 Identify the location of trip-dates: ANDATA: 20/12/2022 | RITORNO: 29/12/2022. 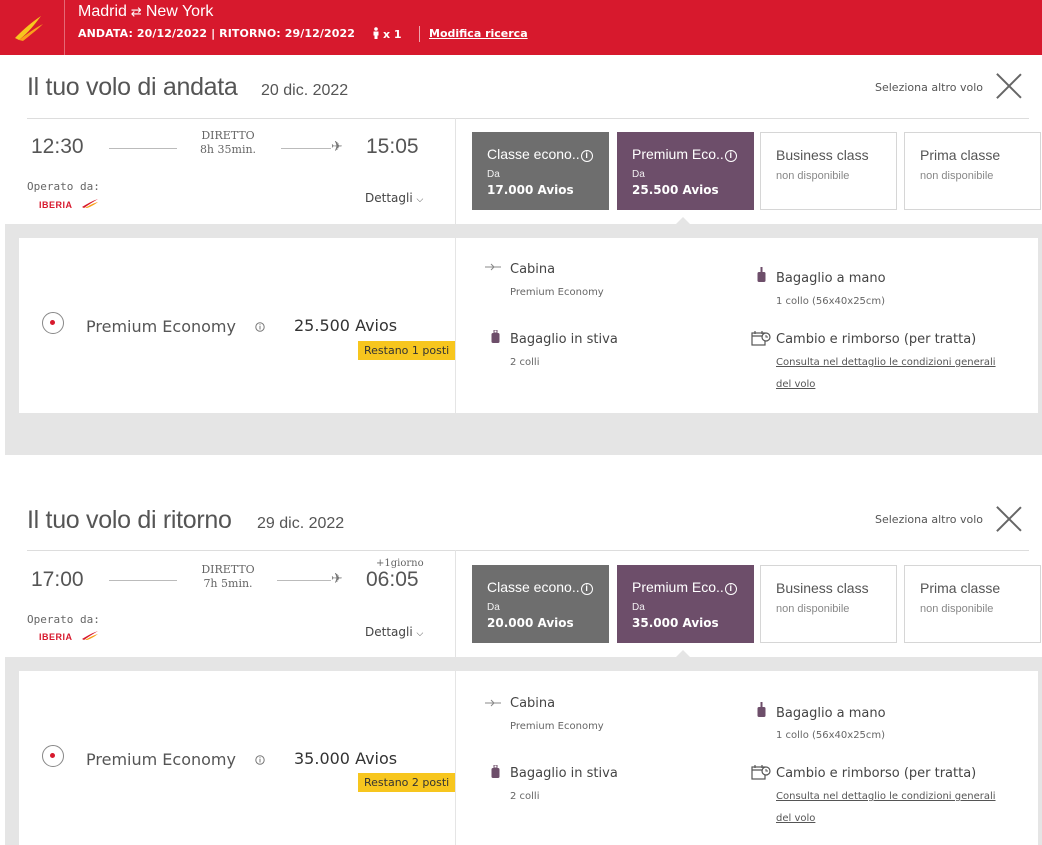
(216, 33).